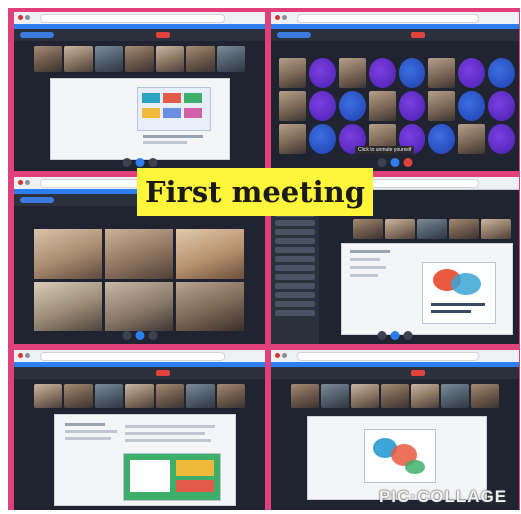 The width and height of the screenshot is (521, 514). Describe the element at coordinates (400, 456) in the screenshot. I see `shared-image` at that location.